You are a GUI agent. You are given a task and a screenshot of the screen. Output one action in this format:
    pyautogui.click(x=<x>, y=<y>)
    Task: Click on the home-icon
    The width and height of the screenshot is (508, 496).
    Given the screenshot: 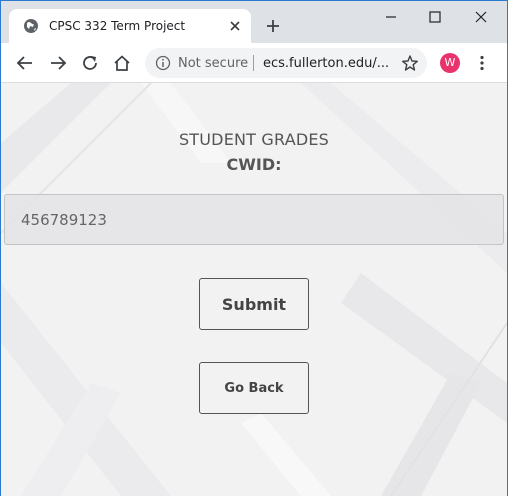 What is the action you would take?
    pyautogui.click(x=122, y=63)
    